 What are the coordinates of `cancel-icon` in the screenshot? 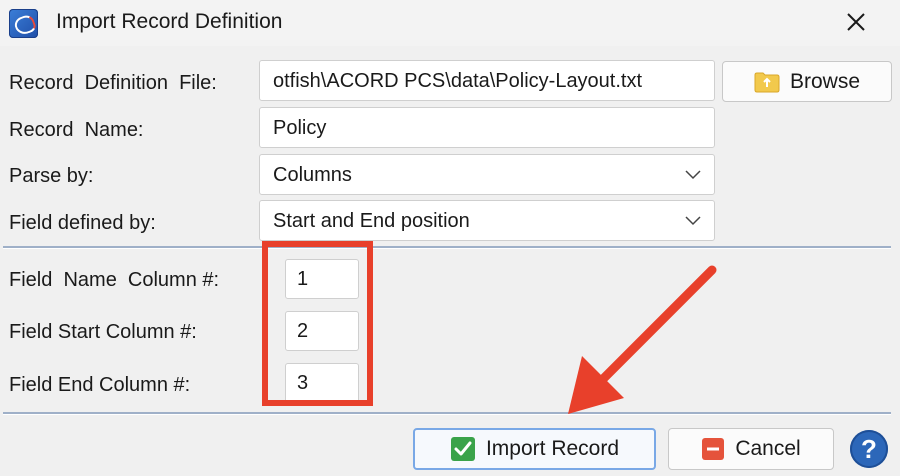 It's located at (713, 449).